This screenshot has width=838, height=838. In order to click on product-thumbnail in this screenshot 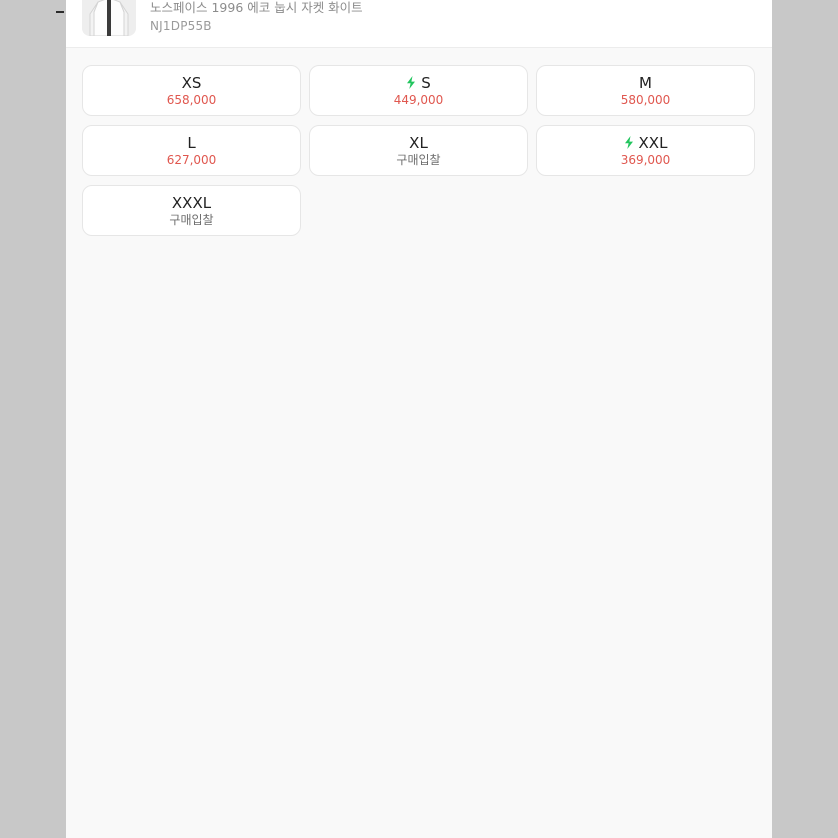, I will do `click(109, 18)`.